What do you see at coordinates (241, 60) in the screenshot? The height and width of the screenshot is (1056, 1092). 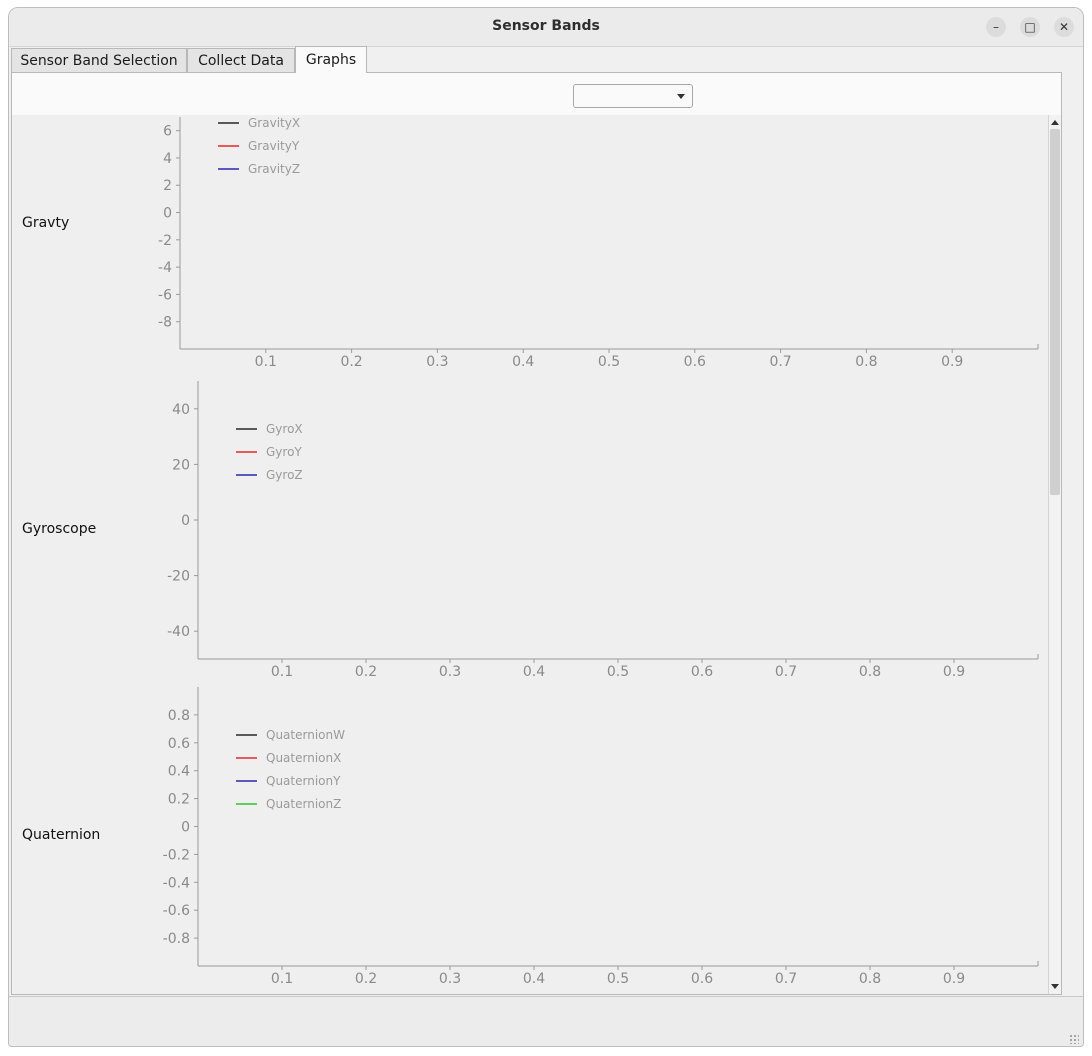 I see `tab-collect-data: Collect Data` at bounding box center [241, 60].